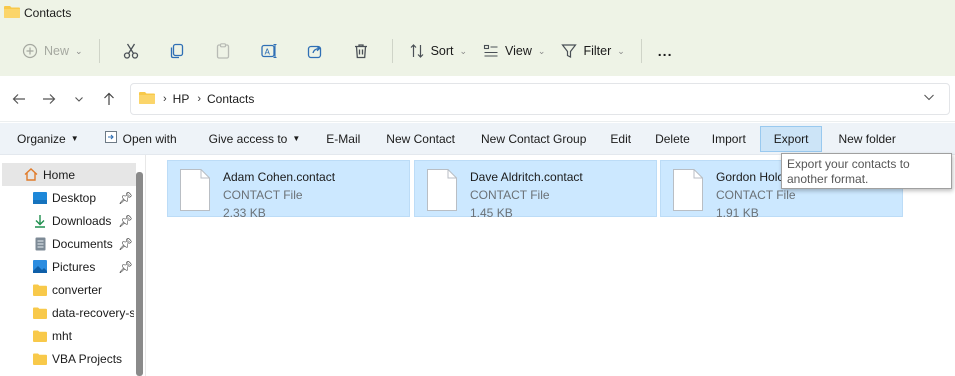  I want to click on email-button: E-Mail, so click(343, 139).